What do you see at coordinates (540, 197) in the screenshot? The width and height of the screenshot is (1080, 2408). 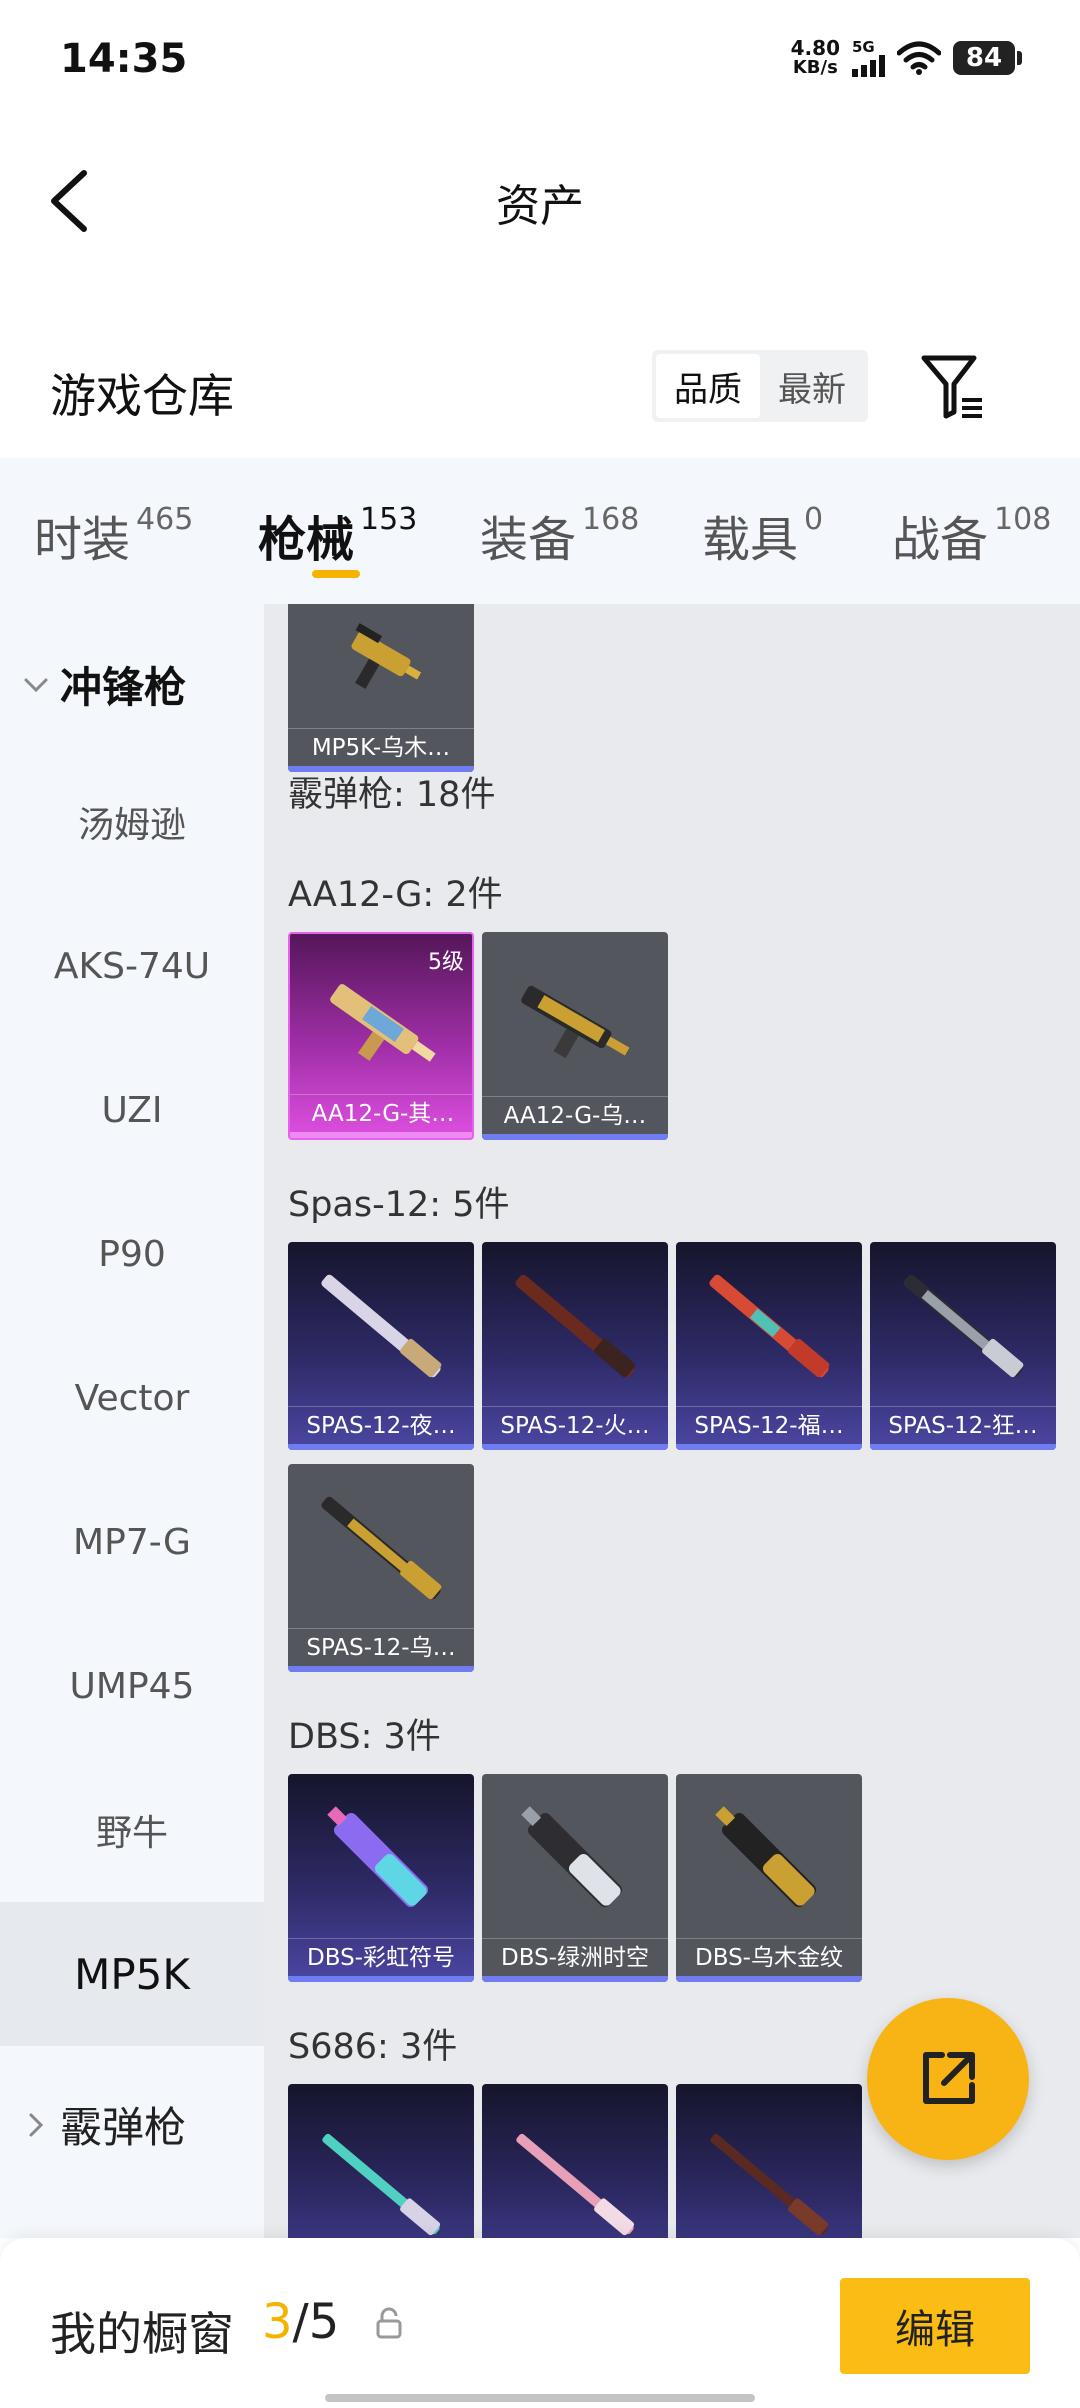 I see `page-header: 资产` at bounding box center [540, 197].